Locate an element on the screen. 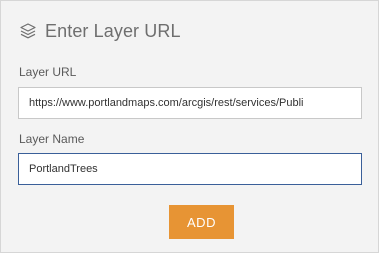  layer-name-input is located at coordinates (190, 169).